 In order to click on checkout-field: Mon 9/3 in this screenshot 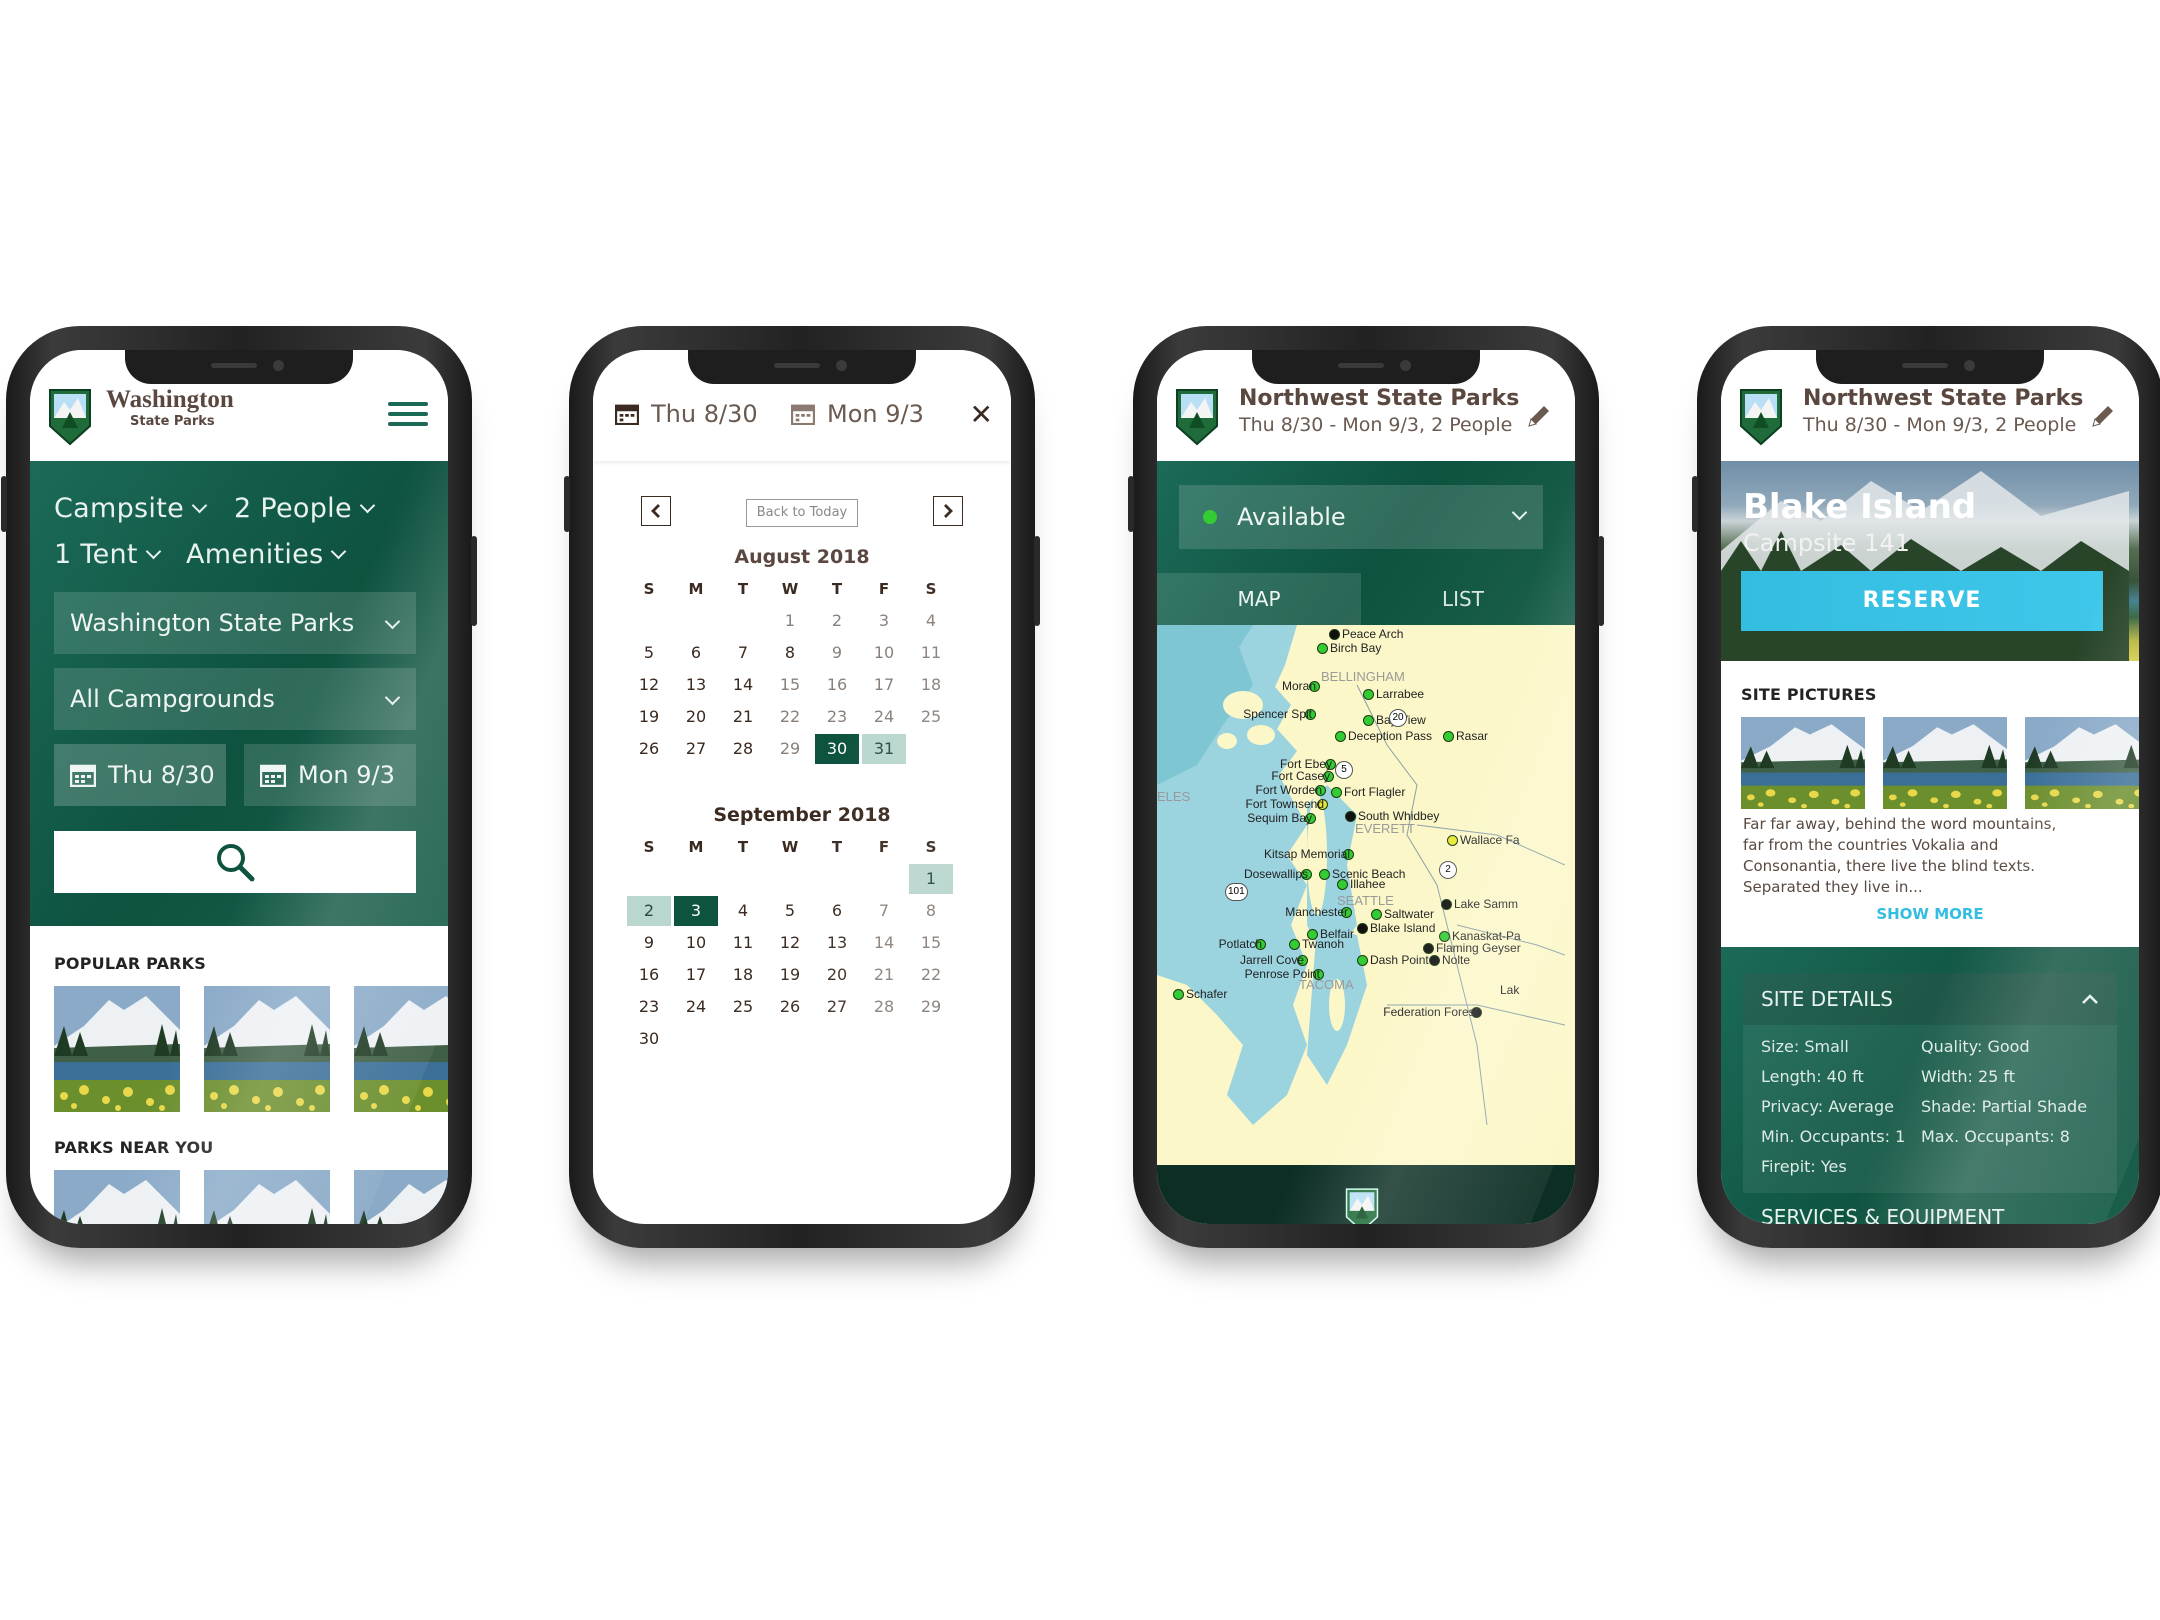, I will do `click(330, 775)`.